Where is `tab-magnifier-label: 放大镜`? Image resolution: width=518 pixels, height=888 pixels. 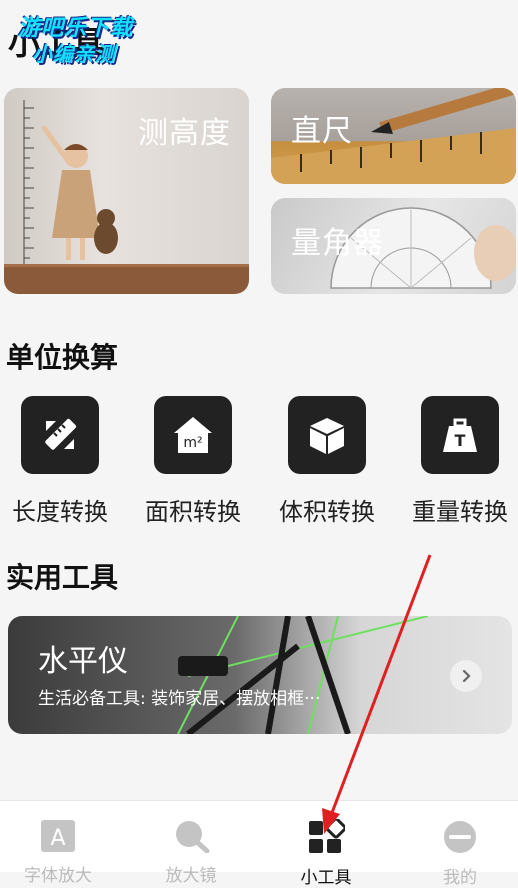
tab-magnifier-label: 放大镜 is located at coordinates (191, 876).